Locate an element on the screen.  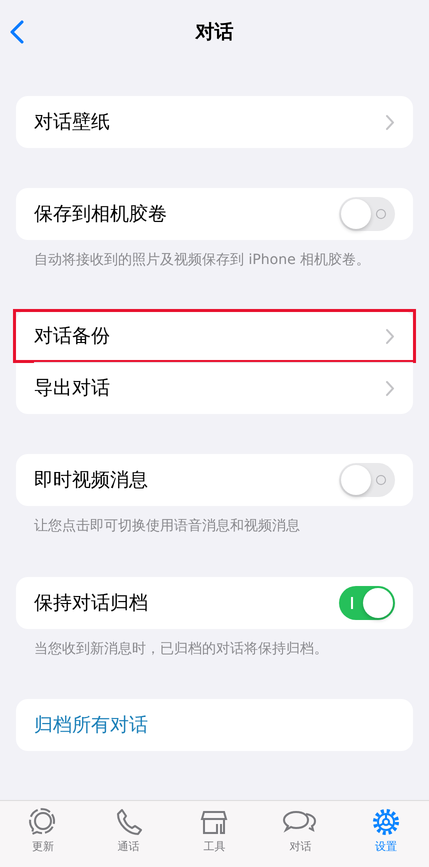
row-label: 保持对话归档 is located at coordinates (91, 603).